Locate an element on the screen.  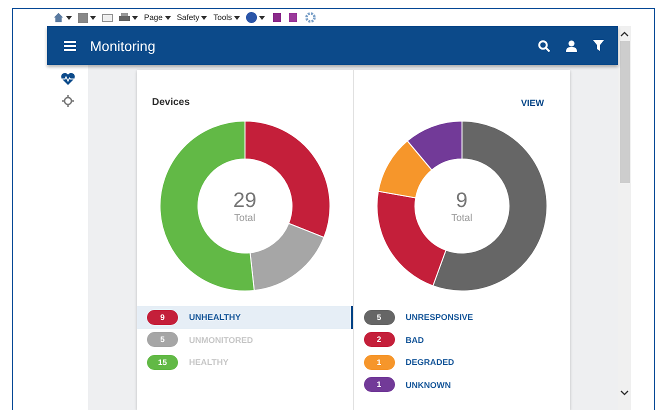
legend-item: 1 DEGRADED is located at coordinates (462, 362).